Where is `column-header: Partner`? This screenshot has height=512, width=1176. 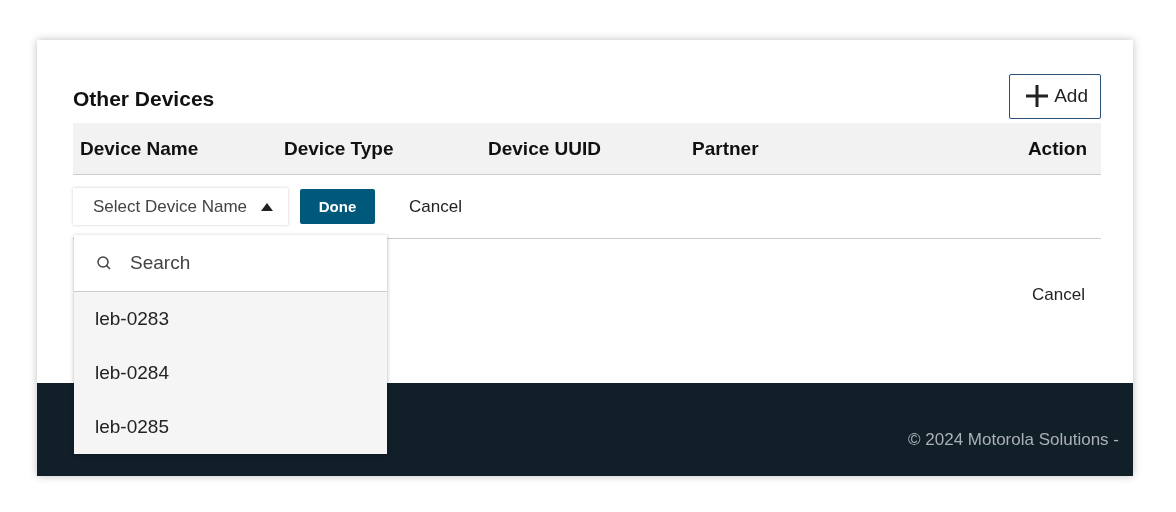 column-header: Partner is located at coordinates (726, 148).